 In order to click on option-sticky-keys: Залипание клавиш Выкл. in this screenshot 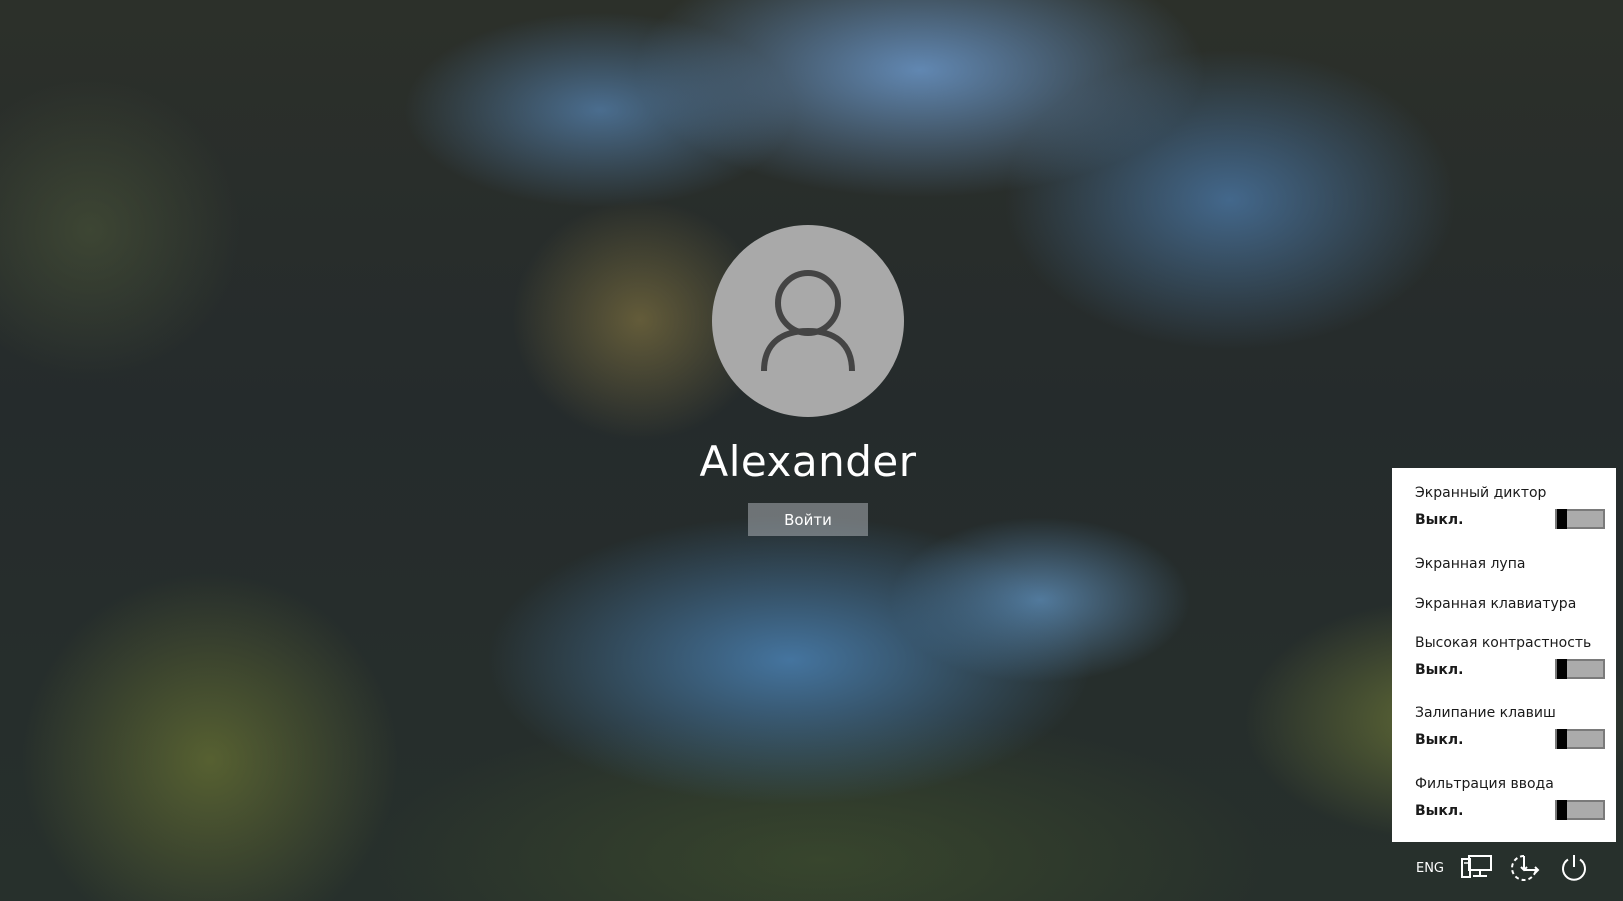, I will do `click(1510, 727)`.